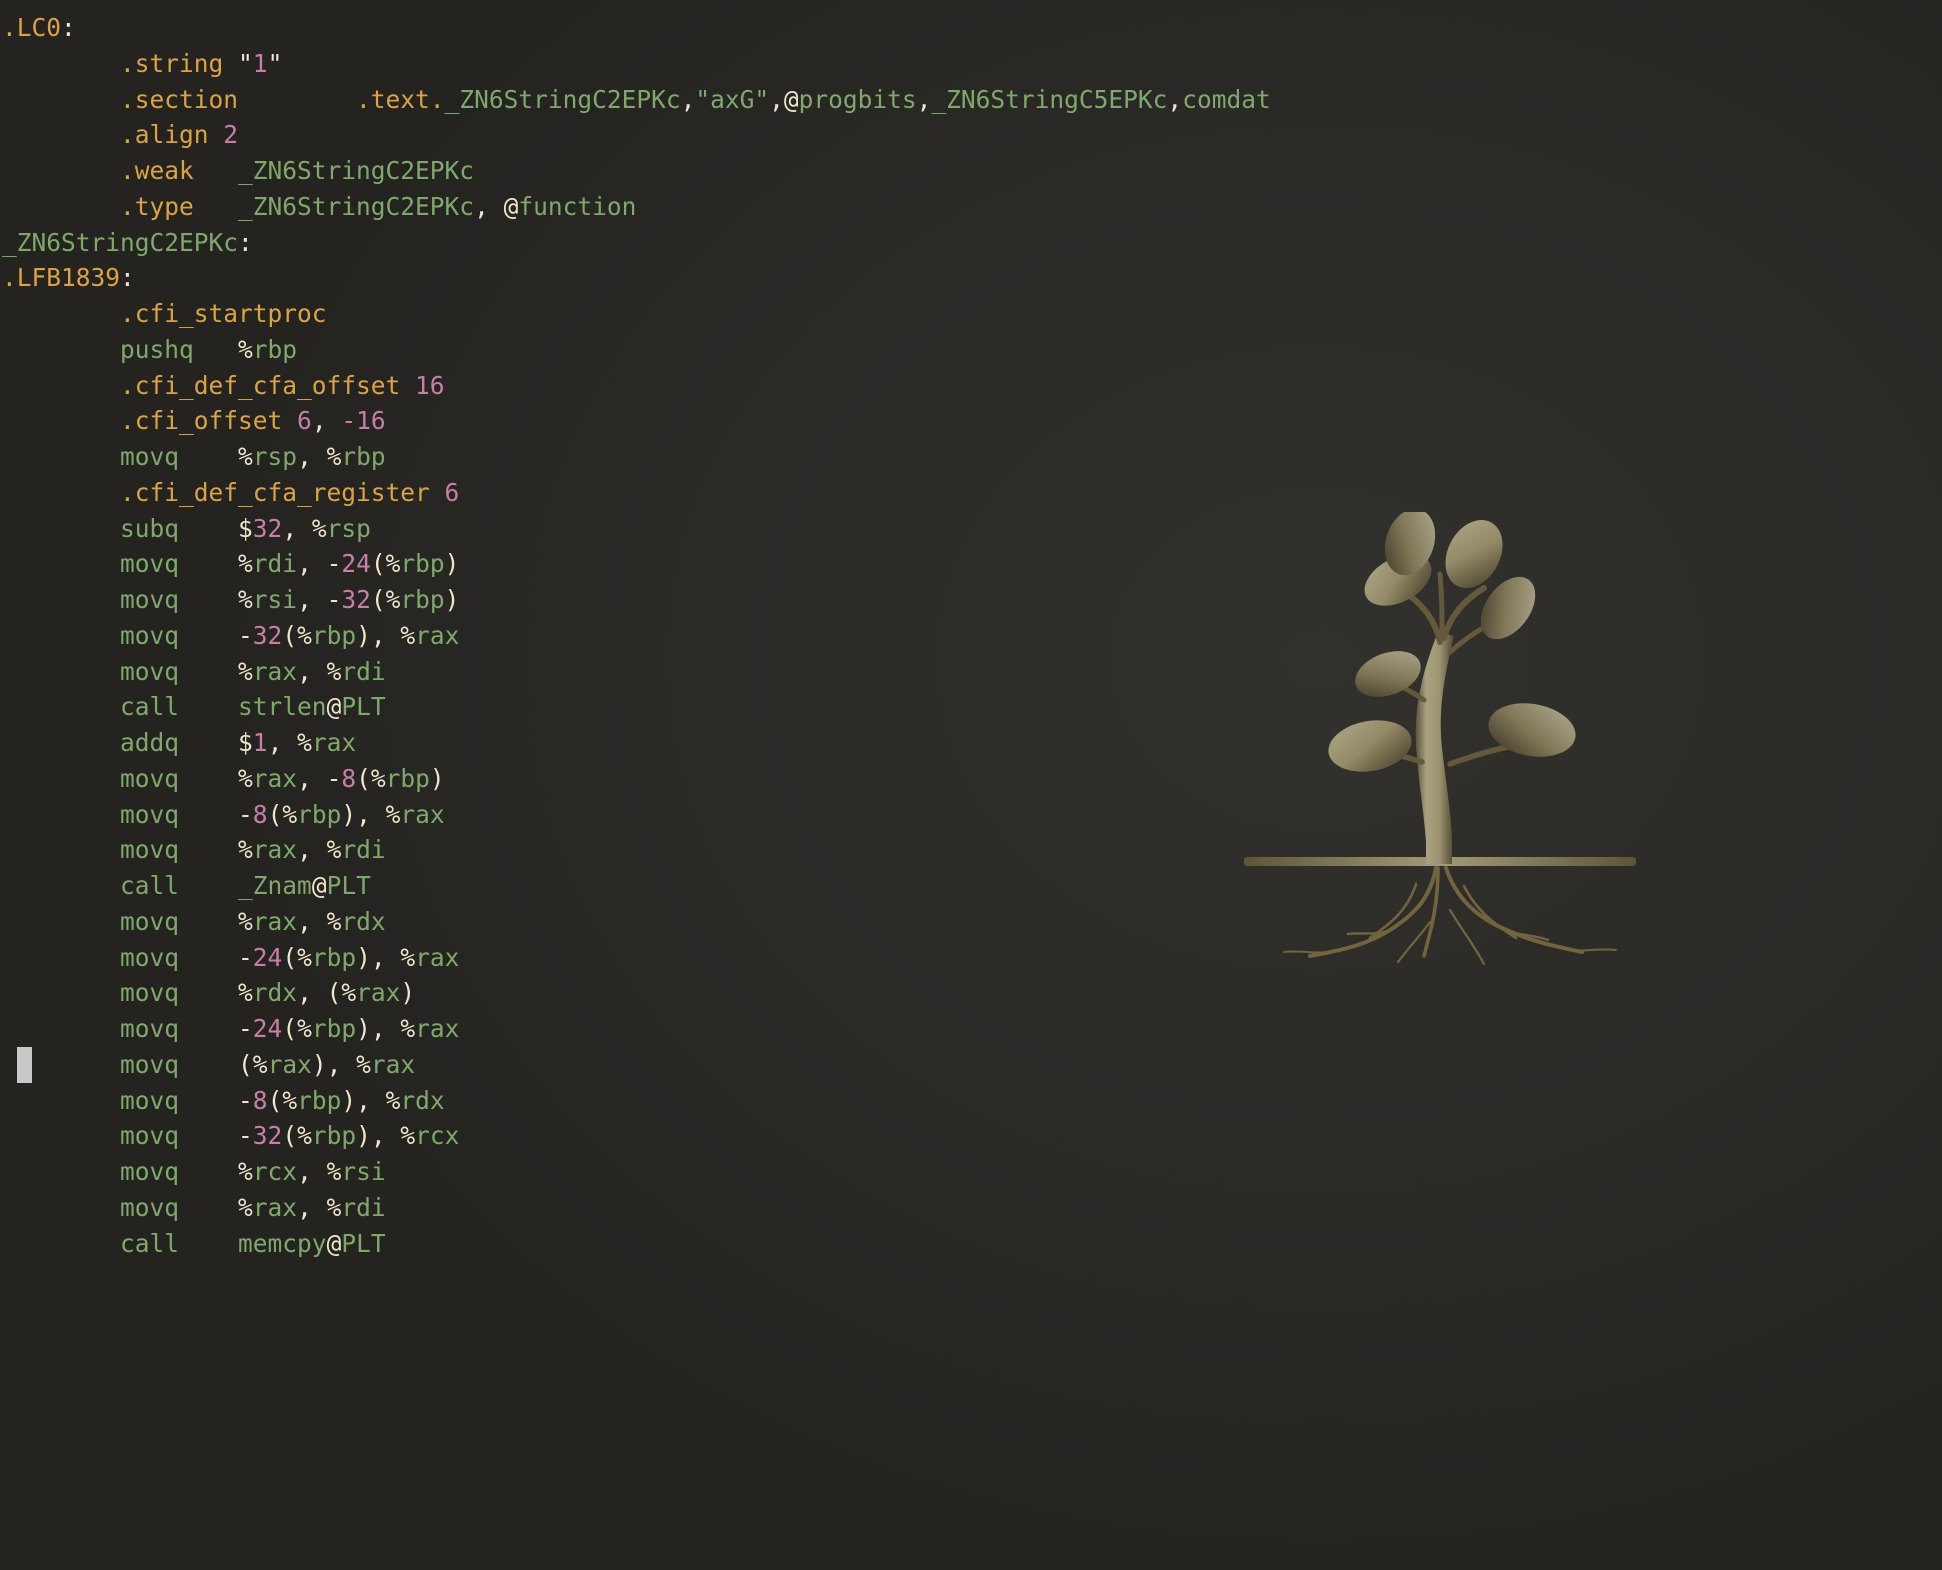  I want to click on code-line: .align 2, so click(972, 135).